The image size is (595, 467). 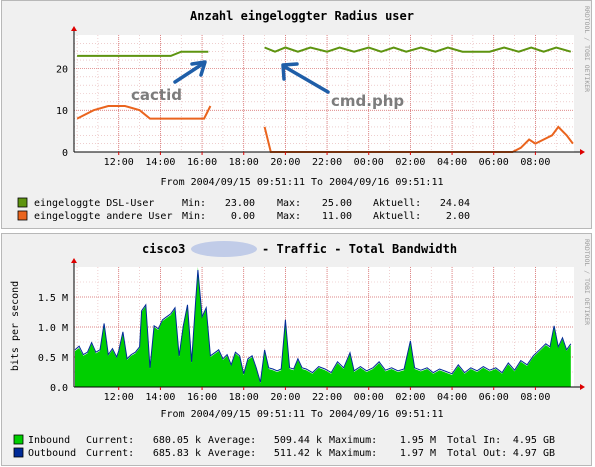 What do you see at coordinates (52, 453) in the screenshot?
I see `legend-label: Outbound` at bounding box center [52, 453].